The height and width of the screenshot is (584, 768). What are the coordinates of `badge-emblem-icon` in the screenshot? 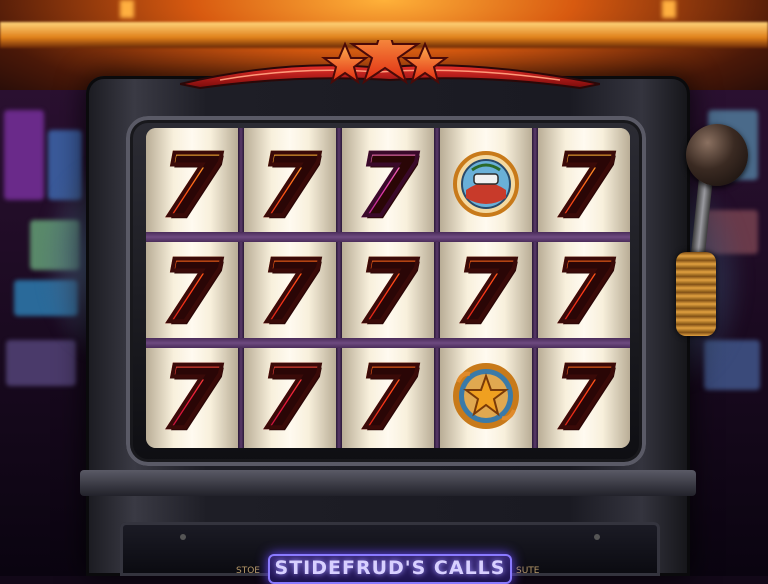 It's located at (486, 184).